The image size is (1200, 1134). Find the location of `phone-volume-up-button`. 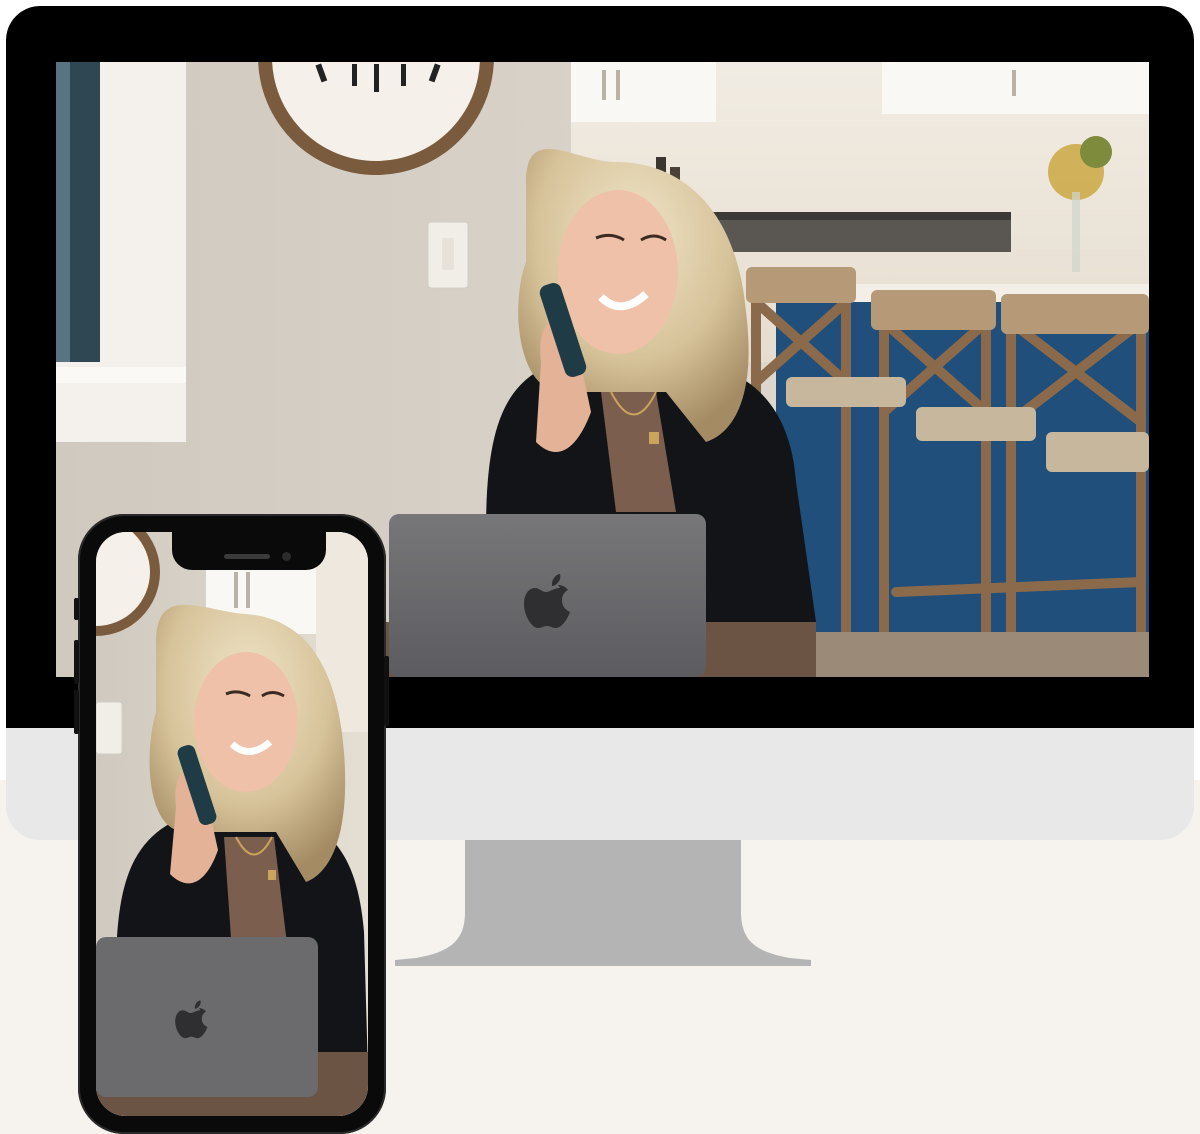

phone-volume-up-button is located at coordinates (76, 609).